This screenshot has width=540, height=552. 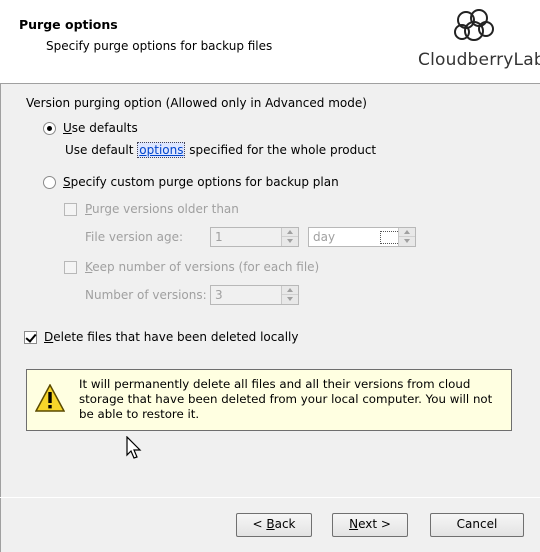 I want to click on delete-local-mnemonic: D, so click(x=49, y=337).